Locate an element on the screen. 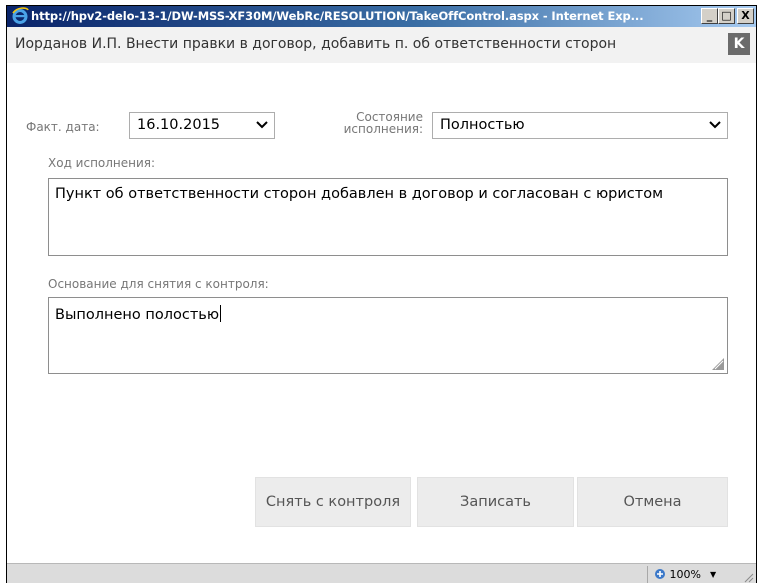 The height and width of the screenshot is (583, 763). window-resize-grip-icon is located at coordinates (748, 577).